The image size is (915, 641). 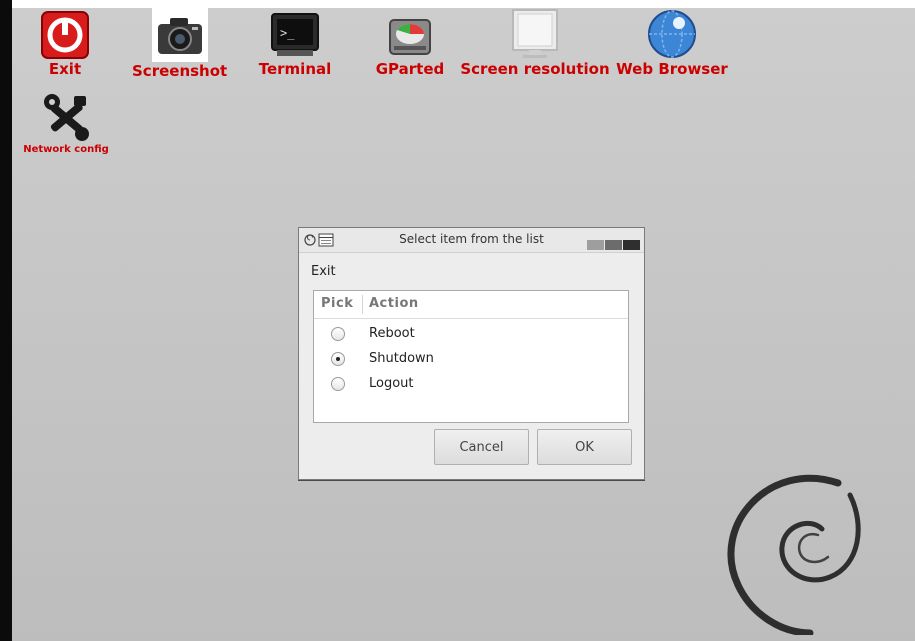 I want to click on web-browser-label: Web Browser, so click(x=672, y=69).